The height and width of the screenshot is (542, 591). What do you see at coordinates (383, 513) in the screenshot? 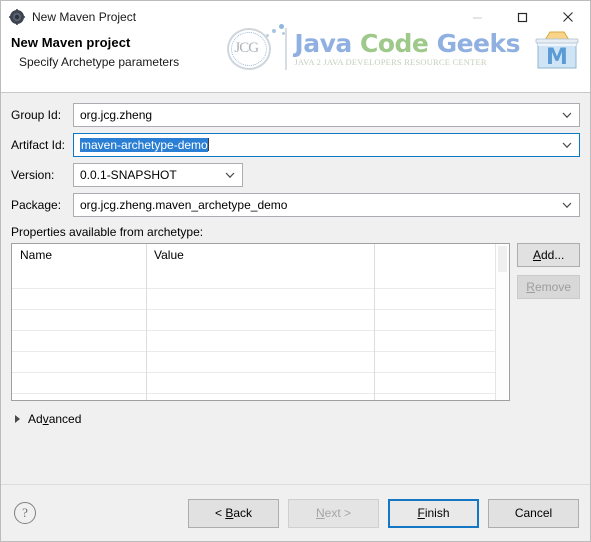
I see `footer-buttons: < Back Next > Finish Cancel` at bounding box center [383, 513].